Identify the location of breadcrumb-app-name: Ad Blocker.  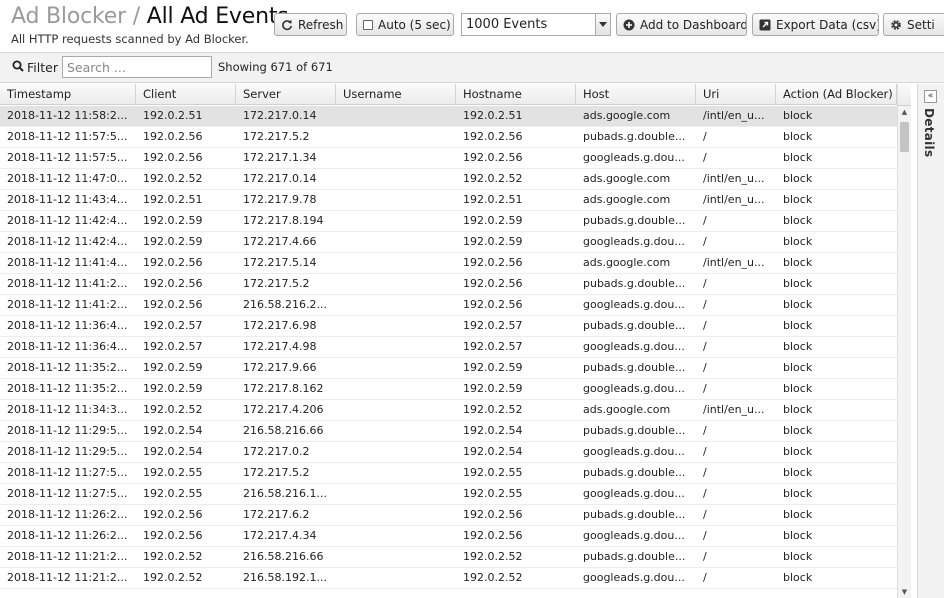
(68, 16).